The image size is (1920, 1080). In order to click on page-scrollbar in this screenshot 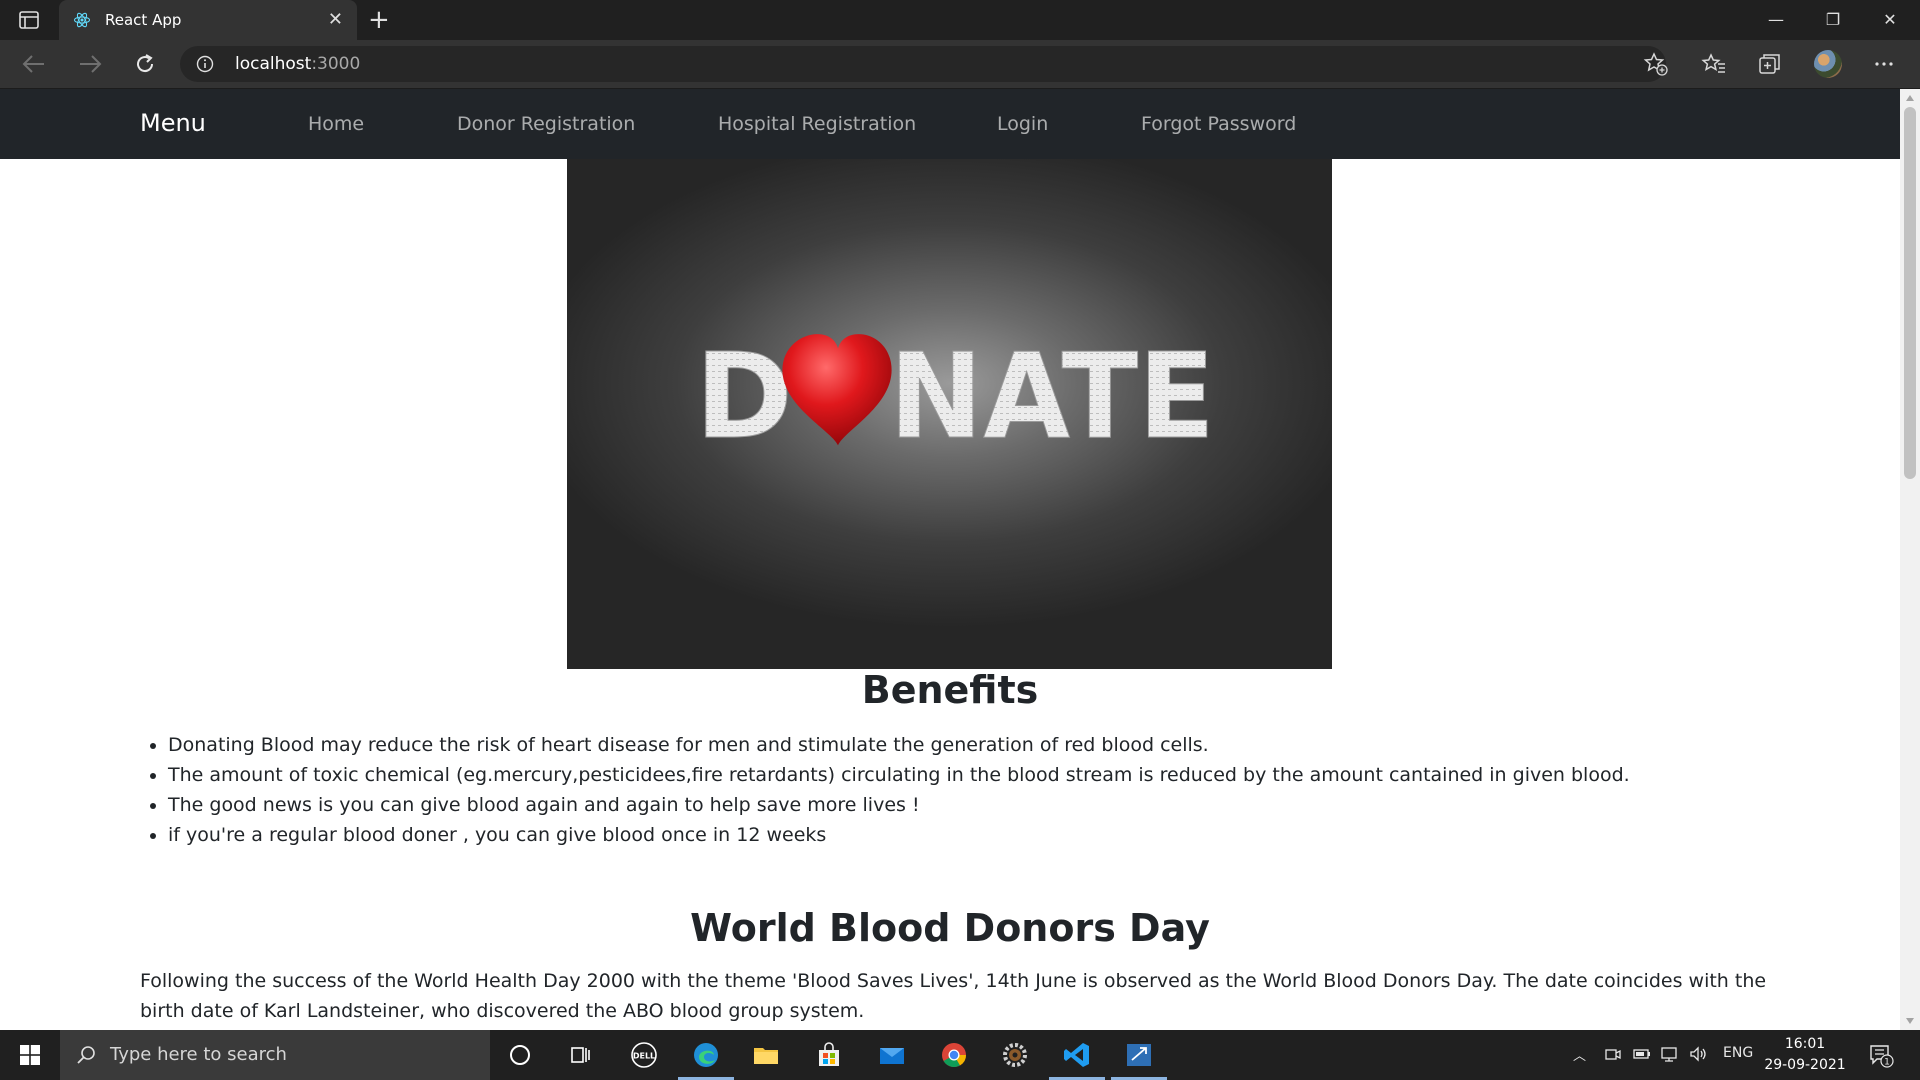, I will do `click(1910, 559)`.